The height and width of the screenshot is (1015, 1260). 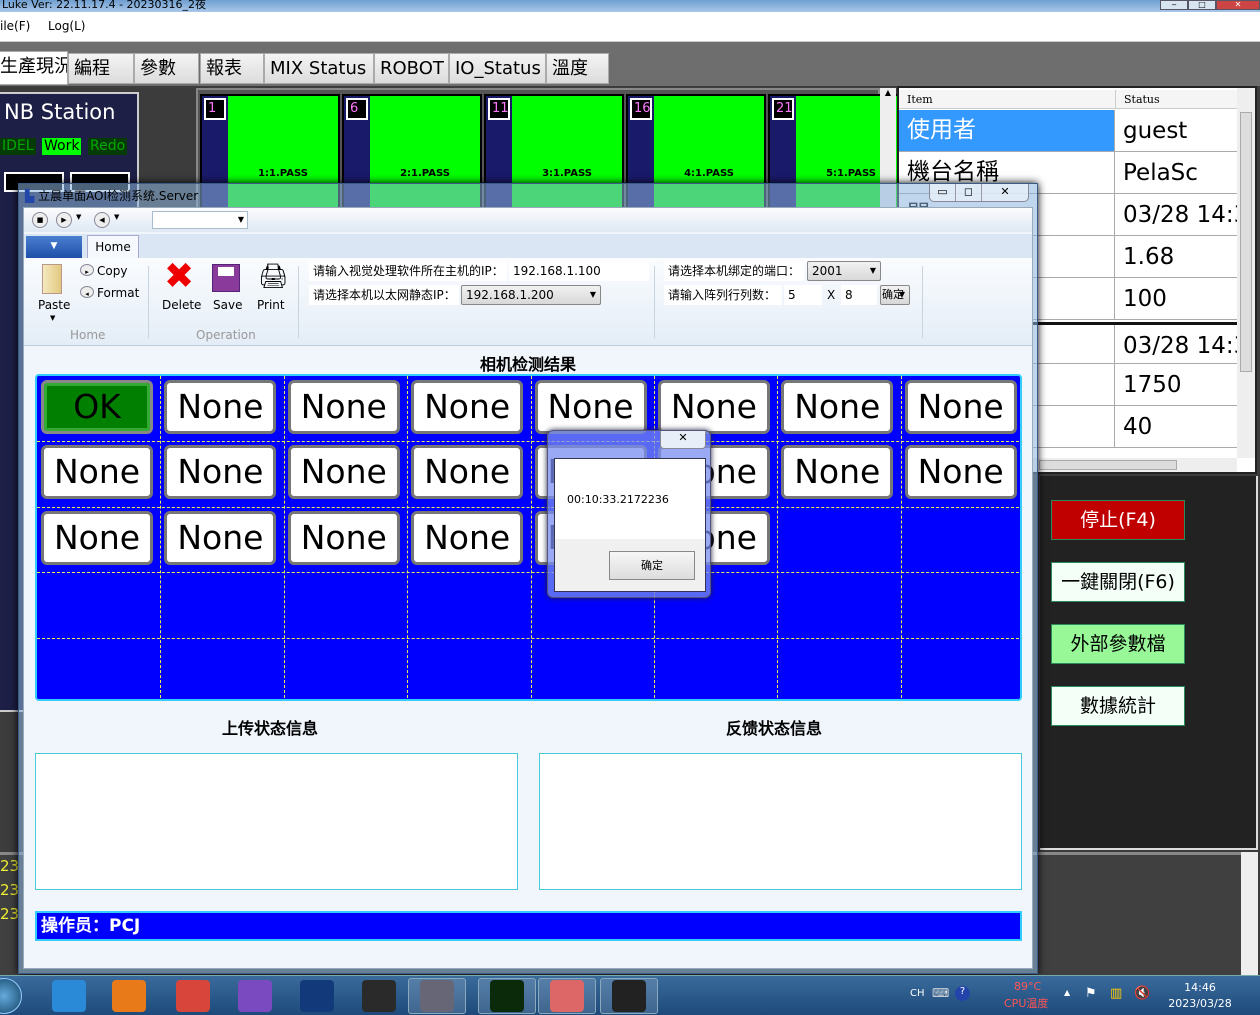 I want to click on port-select: 2001, so click(x=844, y=271).